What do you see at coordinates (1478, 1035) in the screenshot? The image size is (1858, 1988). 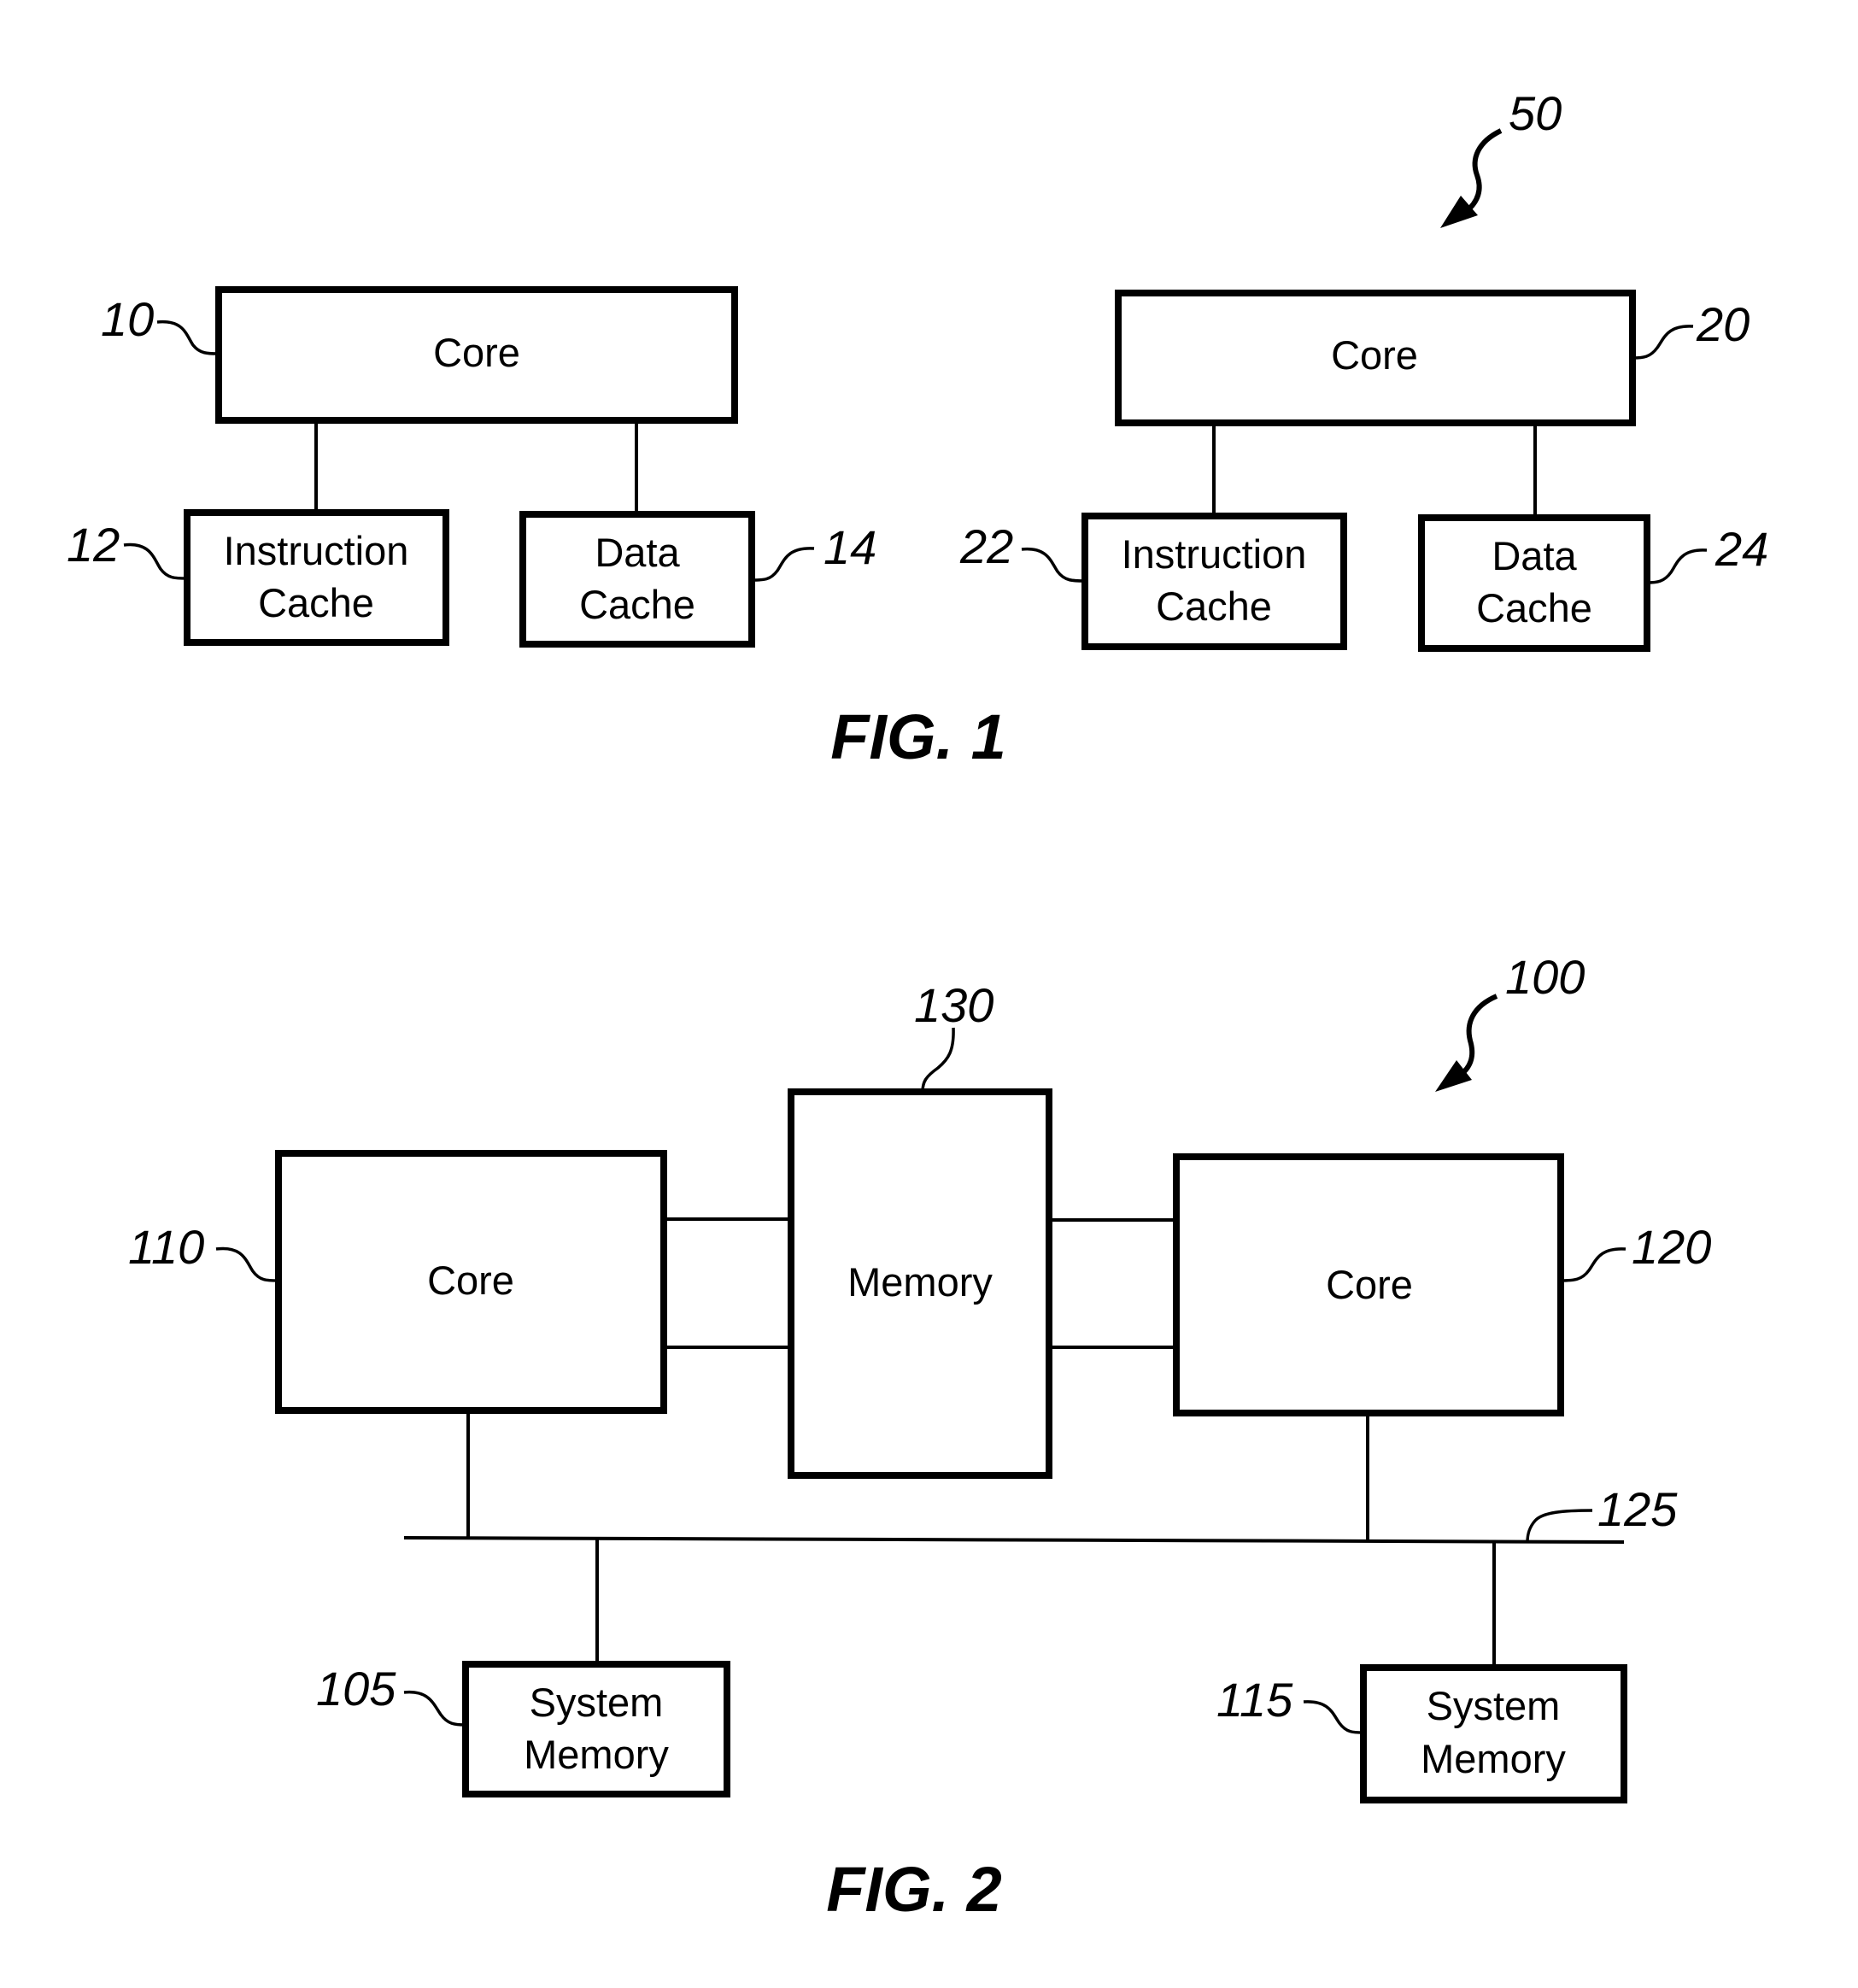 I see `assembly-arrow-100-line` at bounding box center [1478, 1035].